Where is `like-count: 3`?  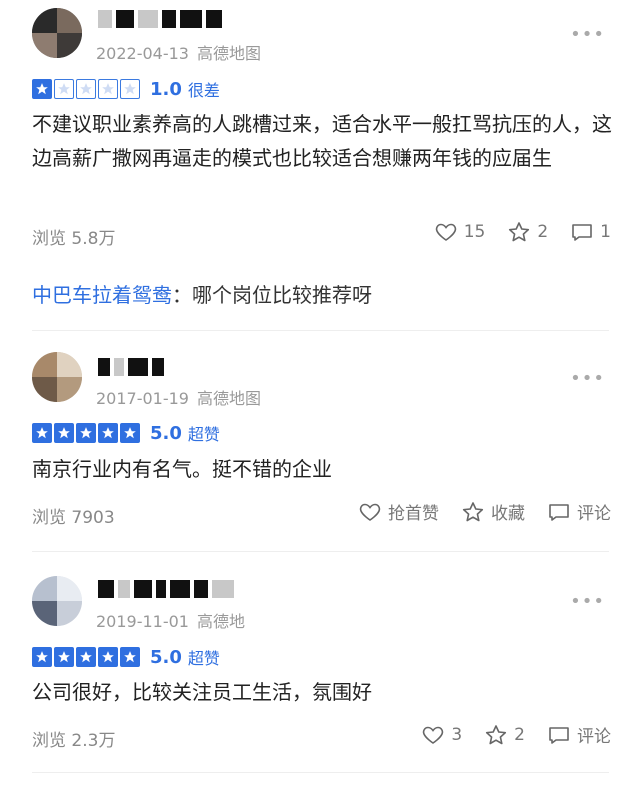 like-count: 3 is located at coordinates (457, 734).